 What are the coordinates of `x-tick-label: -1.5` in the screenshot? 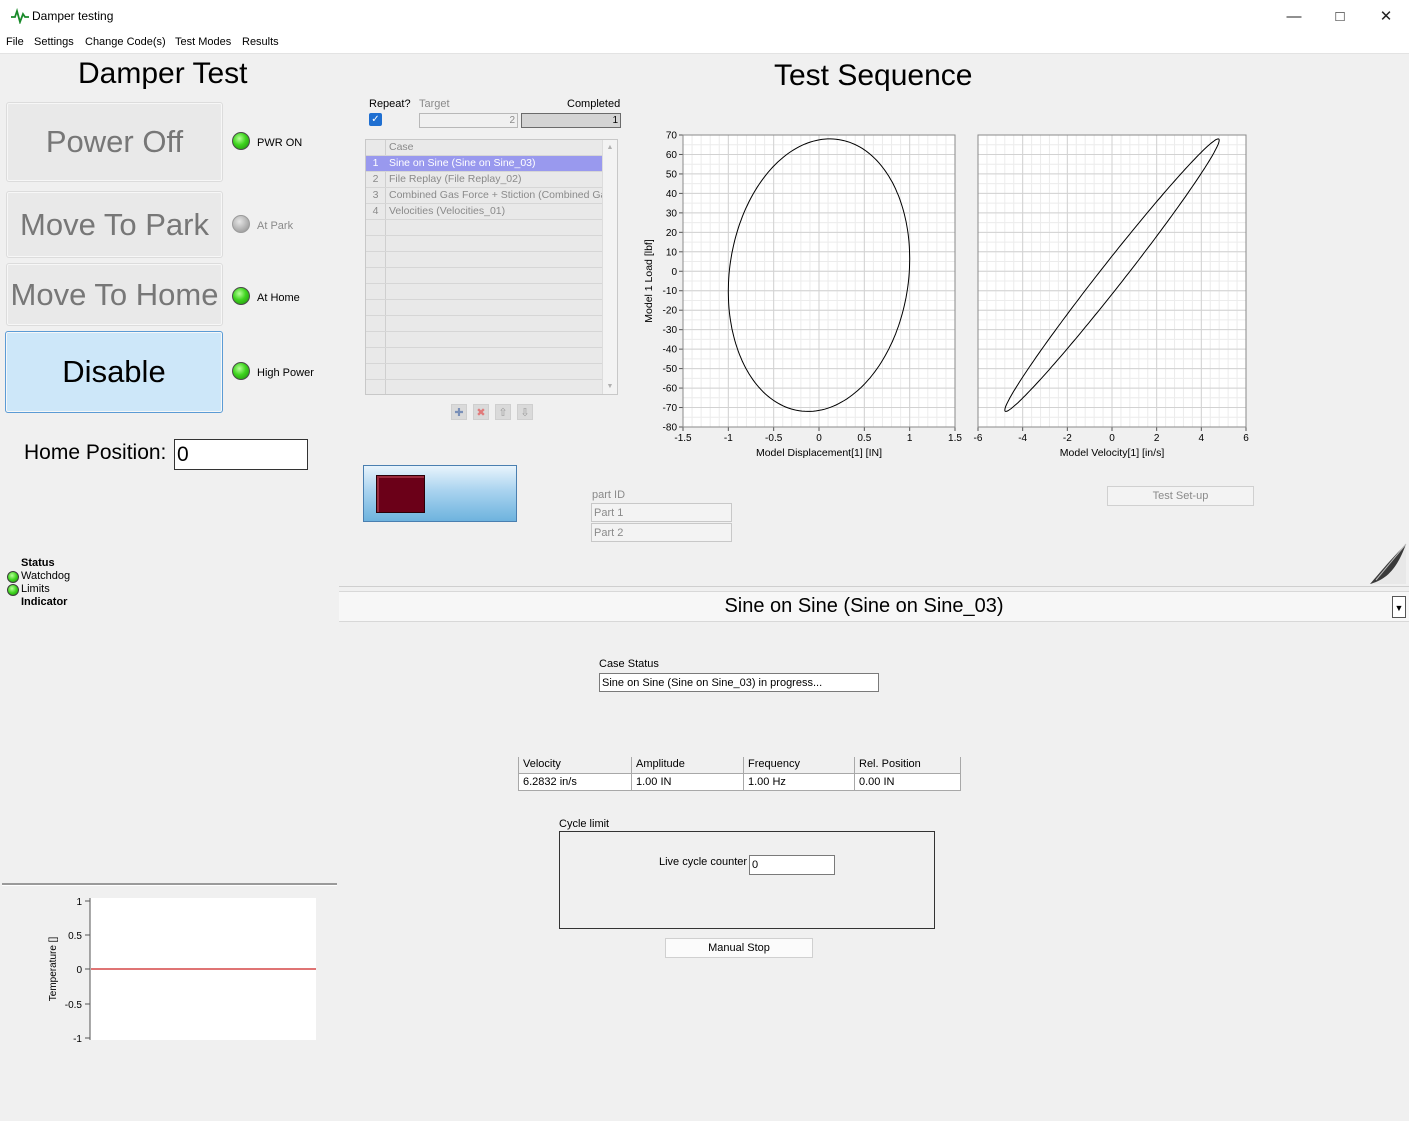 It's located at (683, 438).